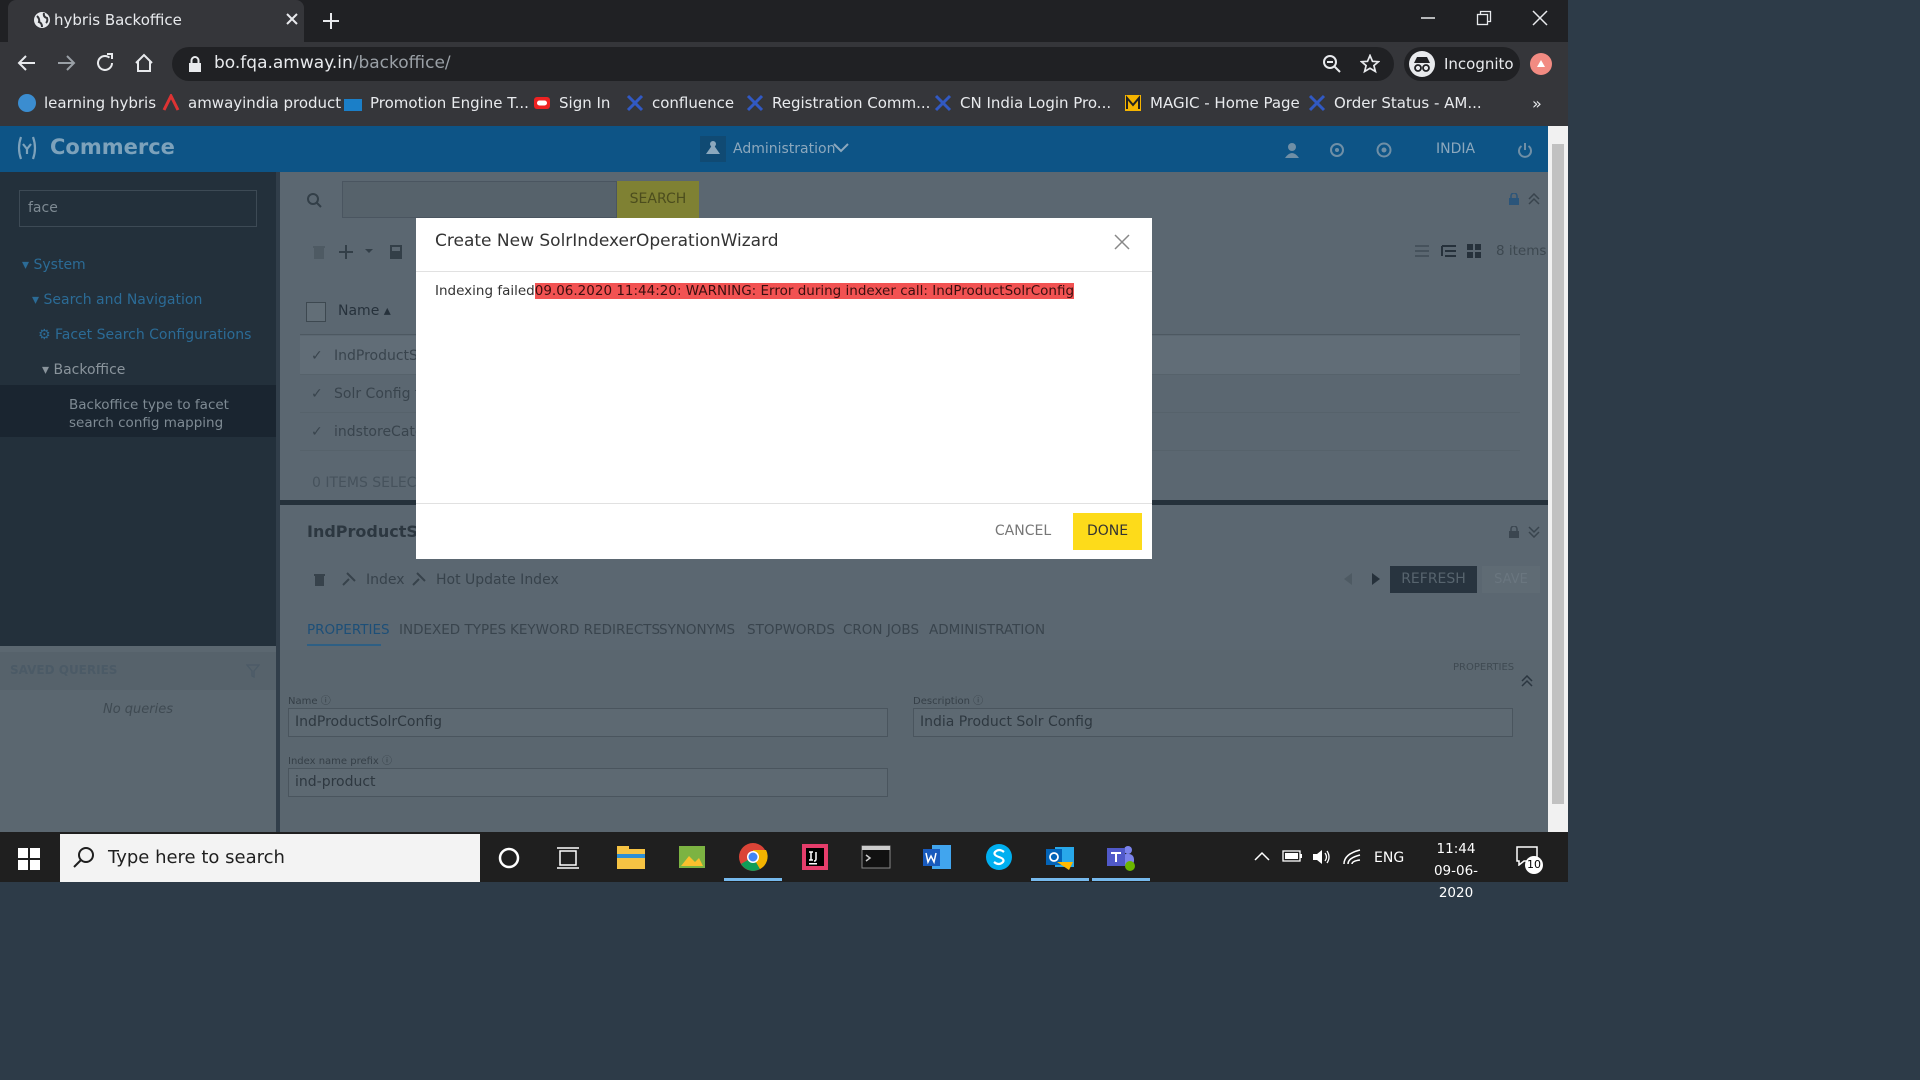 This screenshot has height=1080, width=1920. Describe the element at coordinates (588, 722) in the screenshot. I see `name-field: IndProductSolrConfig` at that location.